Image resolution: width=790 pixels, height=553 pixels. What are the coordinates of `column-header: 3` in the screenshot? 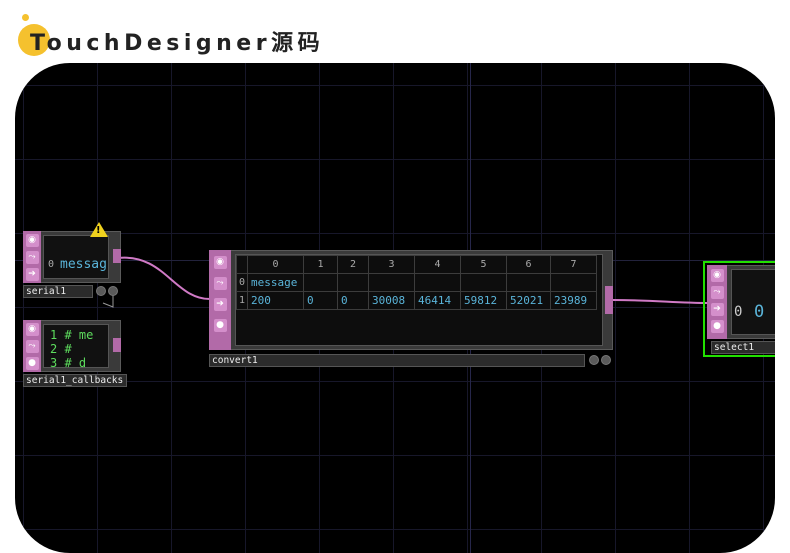 It's located at (392, 264).